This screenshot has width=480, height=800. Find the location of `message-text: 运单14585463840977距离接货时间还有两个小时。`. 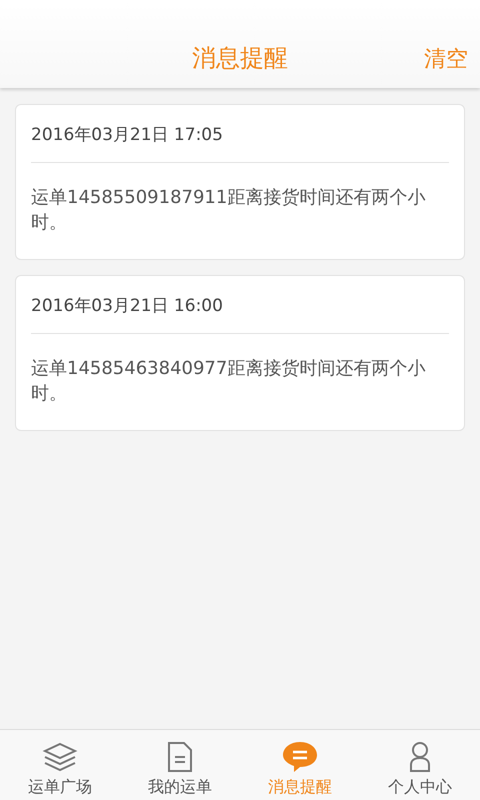

message-text: 运单14585463840977距离接货时间还有两个小时。 is located at coordinates (228, 381).